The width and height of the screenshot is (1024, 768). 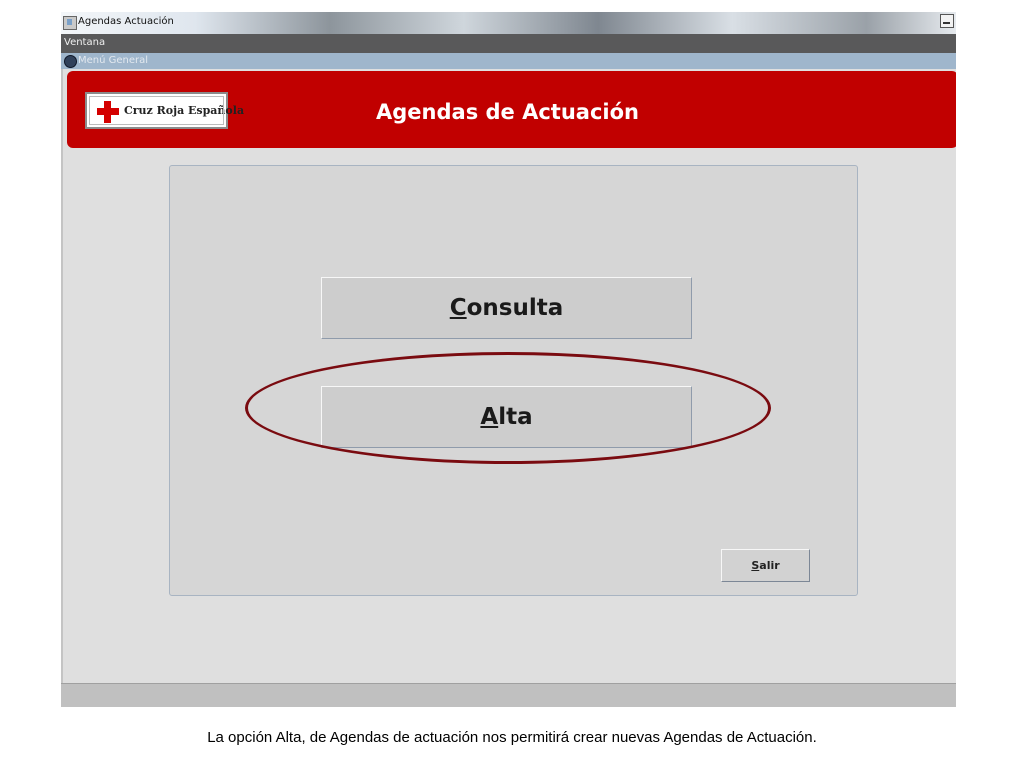 I want to click on salir-button: Salir, so click(x=765, y=565).